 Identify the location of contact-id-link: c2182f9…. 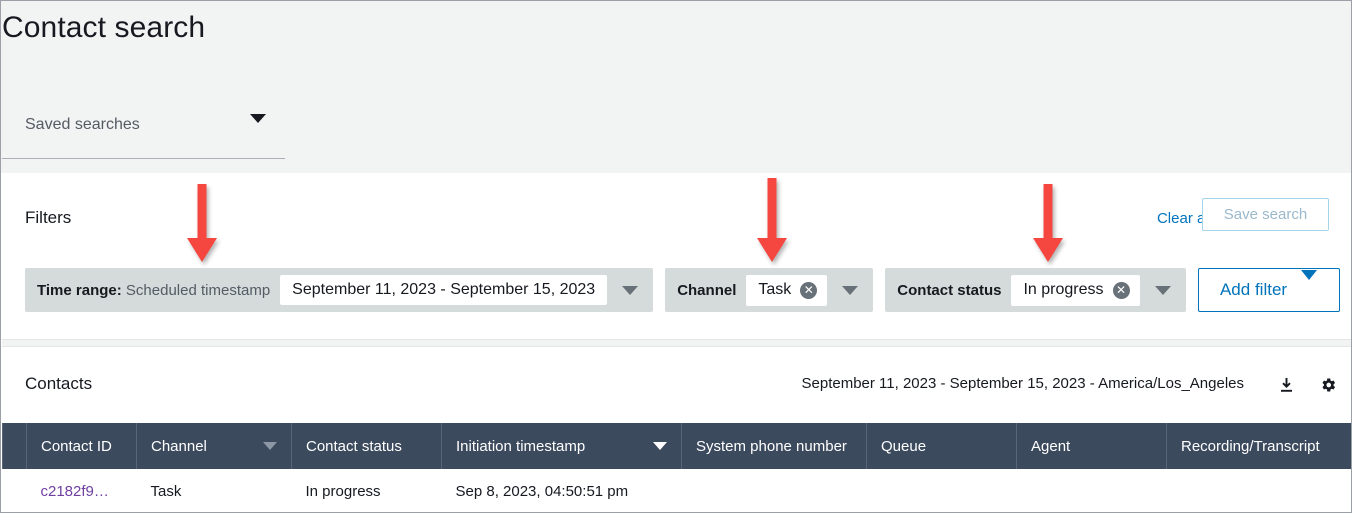
(75, 491).